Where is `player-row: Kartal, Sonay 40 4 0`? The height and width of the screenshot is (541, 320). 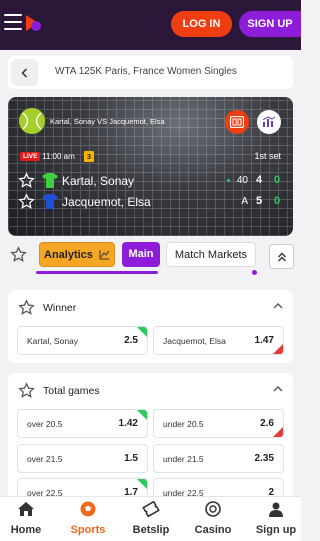 player-row: Kartal, Sonay 40 4 0 is located at coordinates (150, 181).